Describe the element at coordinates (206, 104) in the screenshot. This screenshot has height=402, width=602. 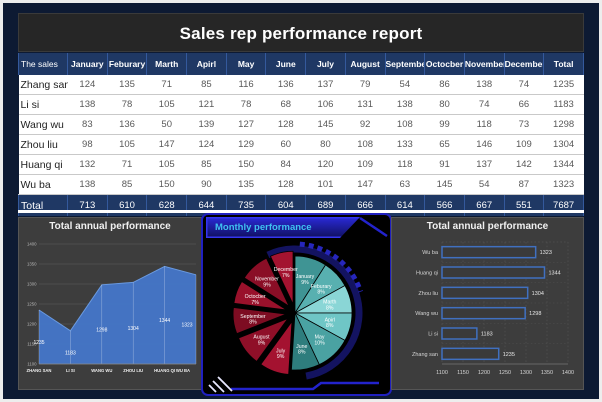
I see `value-cell: 121` at that location.